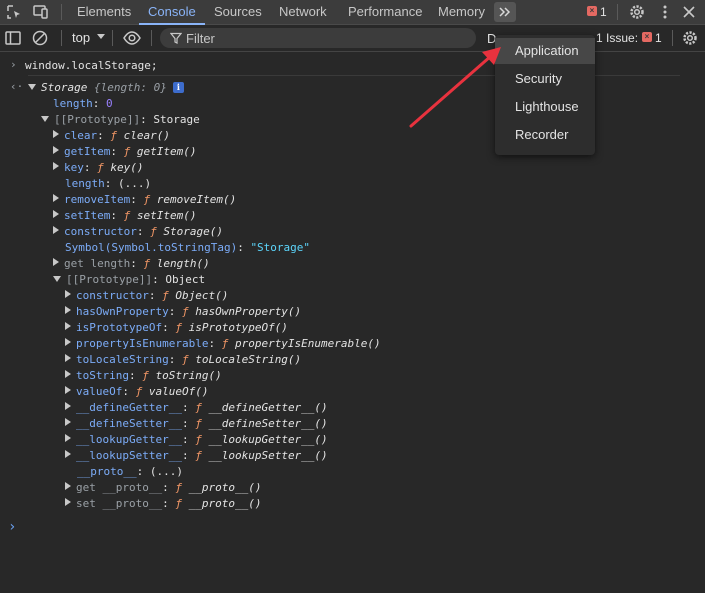 The width and height of the screenshot is (705, 593). What do you see at coordinates (14, 12) in the screenshot?
I see `inspect-element-icon` at bounding box center [14, 12].